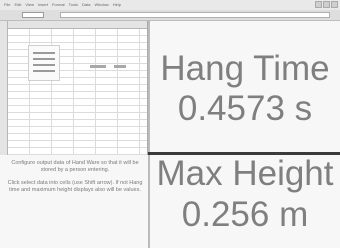  What do you see at coordinates (245, 68) in the screenshot?
I see `hang-time-title: Hang Time` at bounding box center [245, 68].